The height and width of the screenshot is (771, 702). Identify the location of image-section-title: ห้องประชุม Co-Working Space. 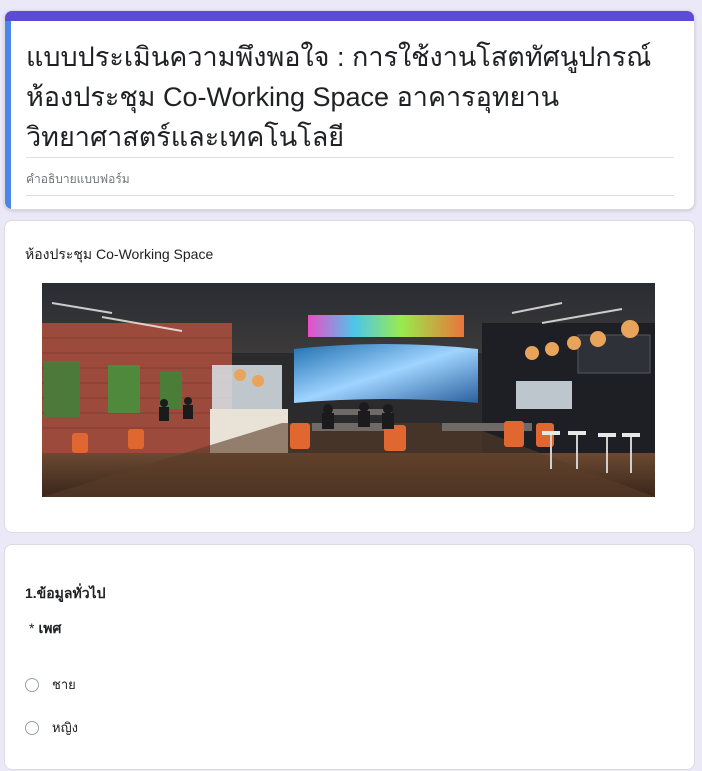
(119, 254).